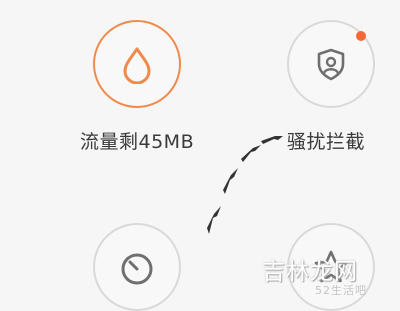 The width and height of the screenshot is (400, 311). I want to click on timer-icon, so click(137, 269).